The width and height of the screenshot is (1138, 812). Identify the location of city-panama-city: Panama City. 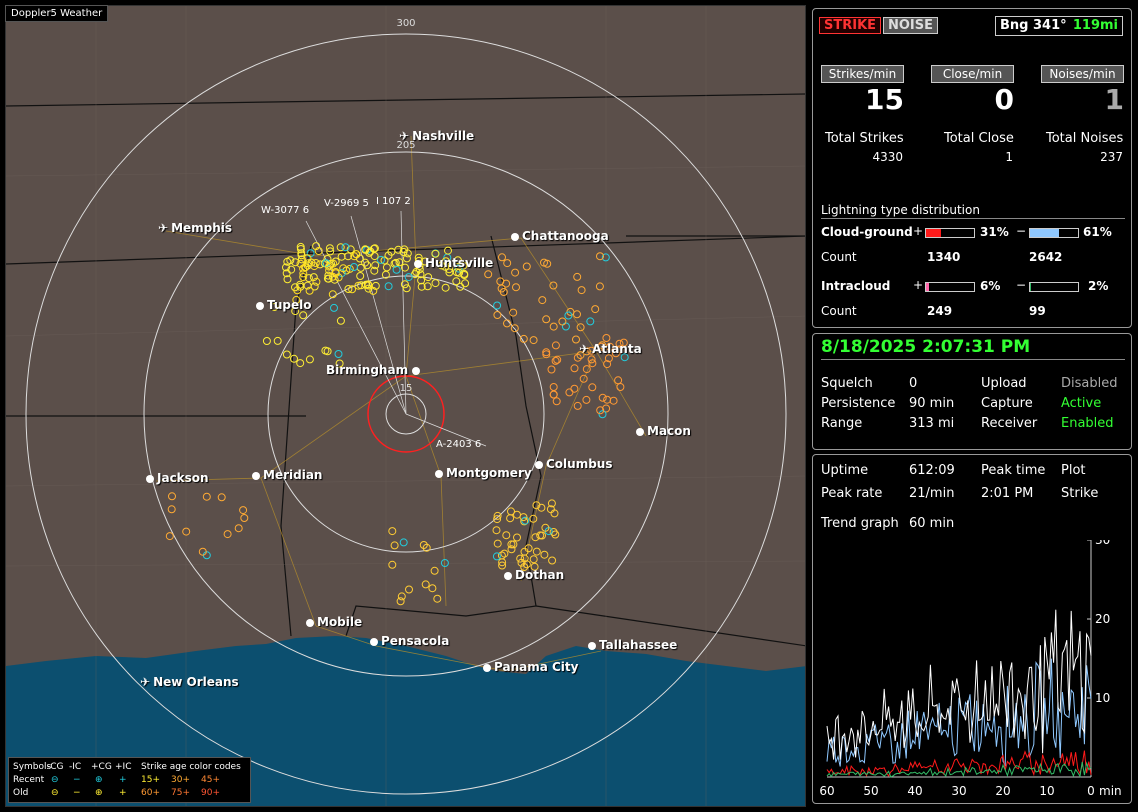
(530, 667).